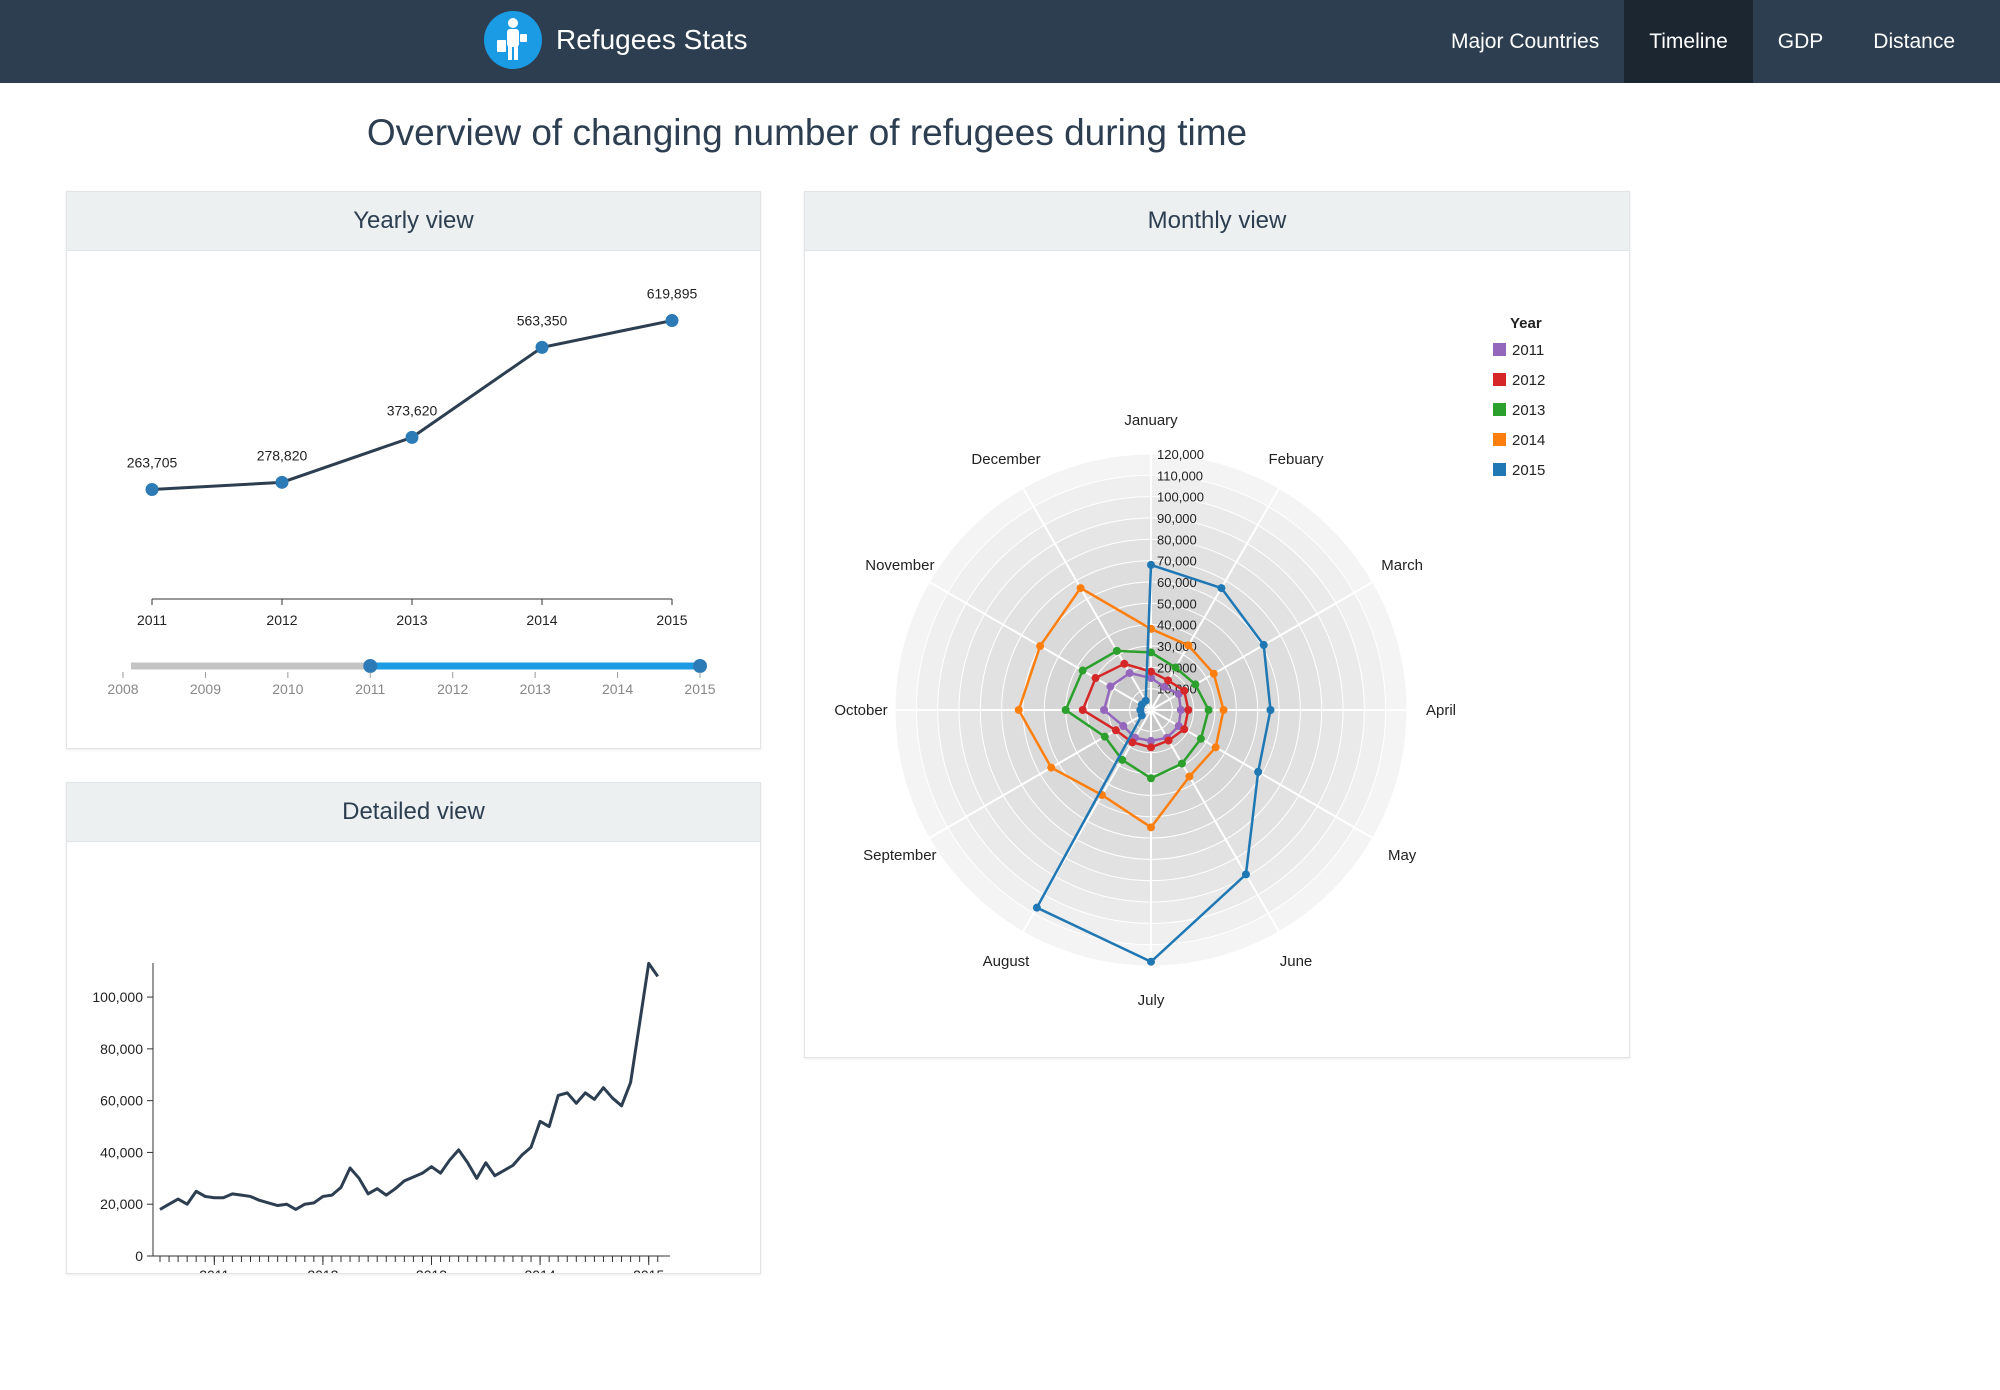  Describe the element at coordinates (700, 666) in the screenshot. I see `brush-end-handle` at that location.